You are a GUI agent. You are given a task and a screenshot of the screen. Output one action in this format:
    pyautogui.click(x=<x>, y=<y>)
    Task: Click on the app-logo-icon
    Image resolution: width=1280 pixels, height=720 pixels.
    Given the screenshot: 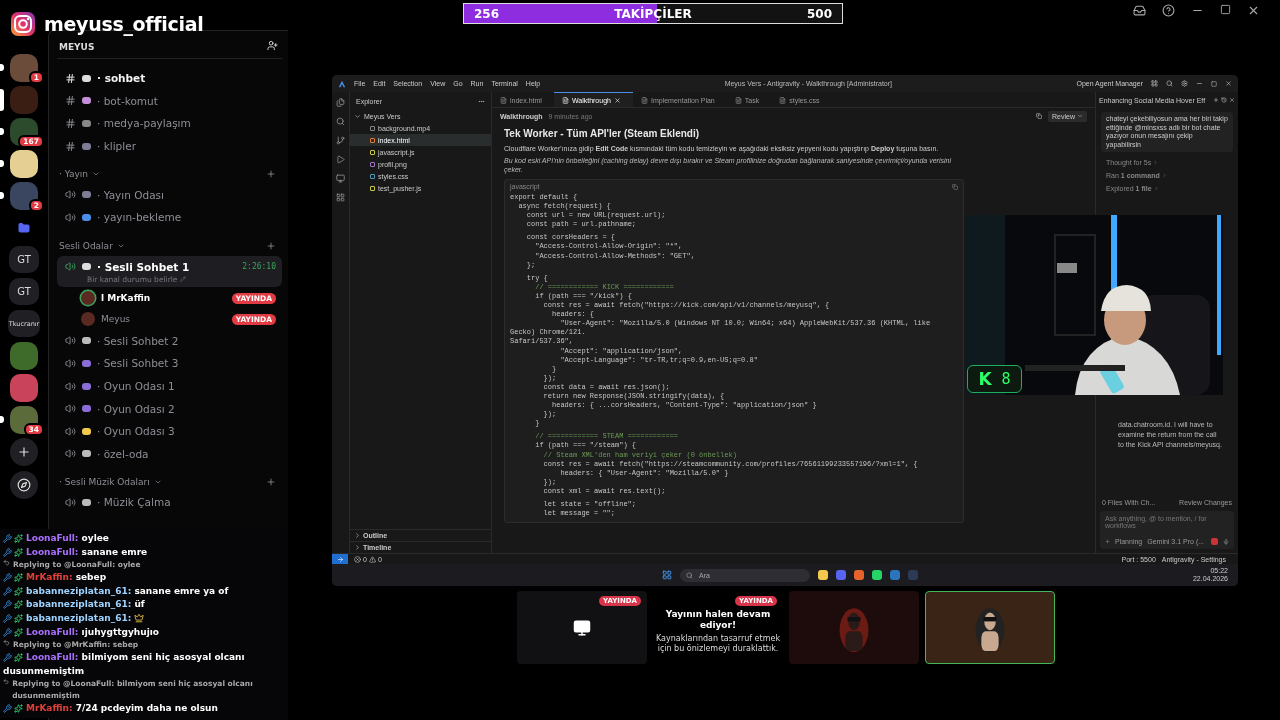 What is the action you would take?
    pyautogui.click(x=342, y=83)
    